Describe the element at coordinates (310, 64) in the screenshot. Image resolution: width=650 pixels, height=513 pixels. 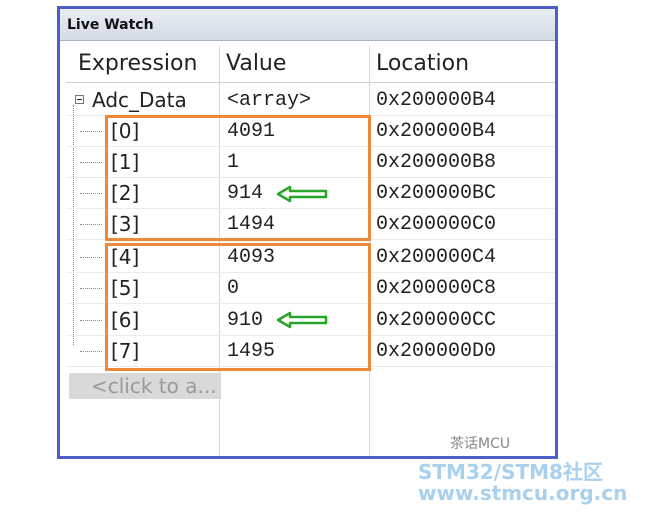
I see `column-header: Expression Value Location` at that location.